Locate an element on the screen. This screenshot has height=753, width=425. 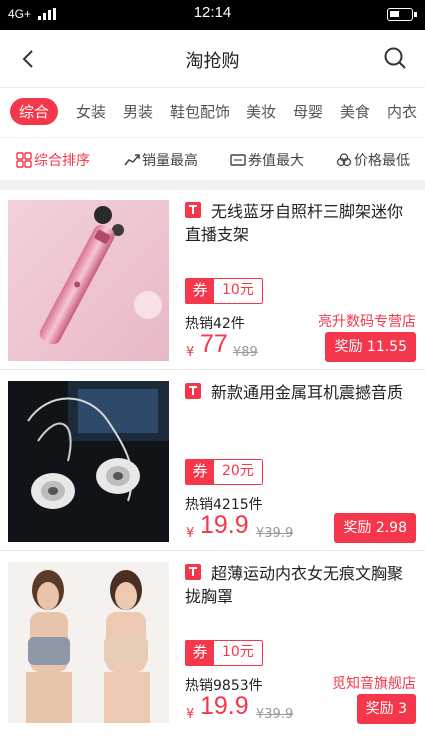
nav-bar: 淘抢购 is located at coordinates (212, 59).